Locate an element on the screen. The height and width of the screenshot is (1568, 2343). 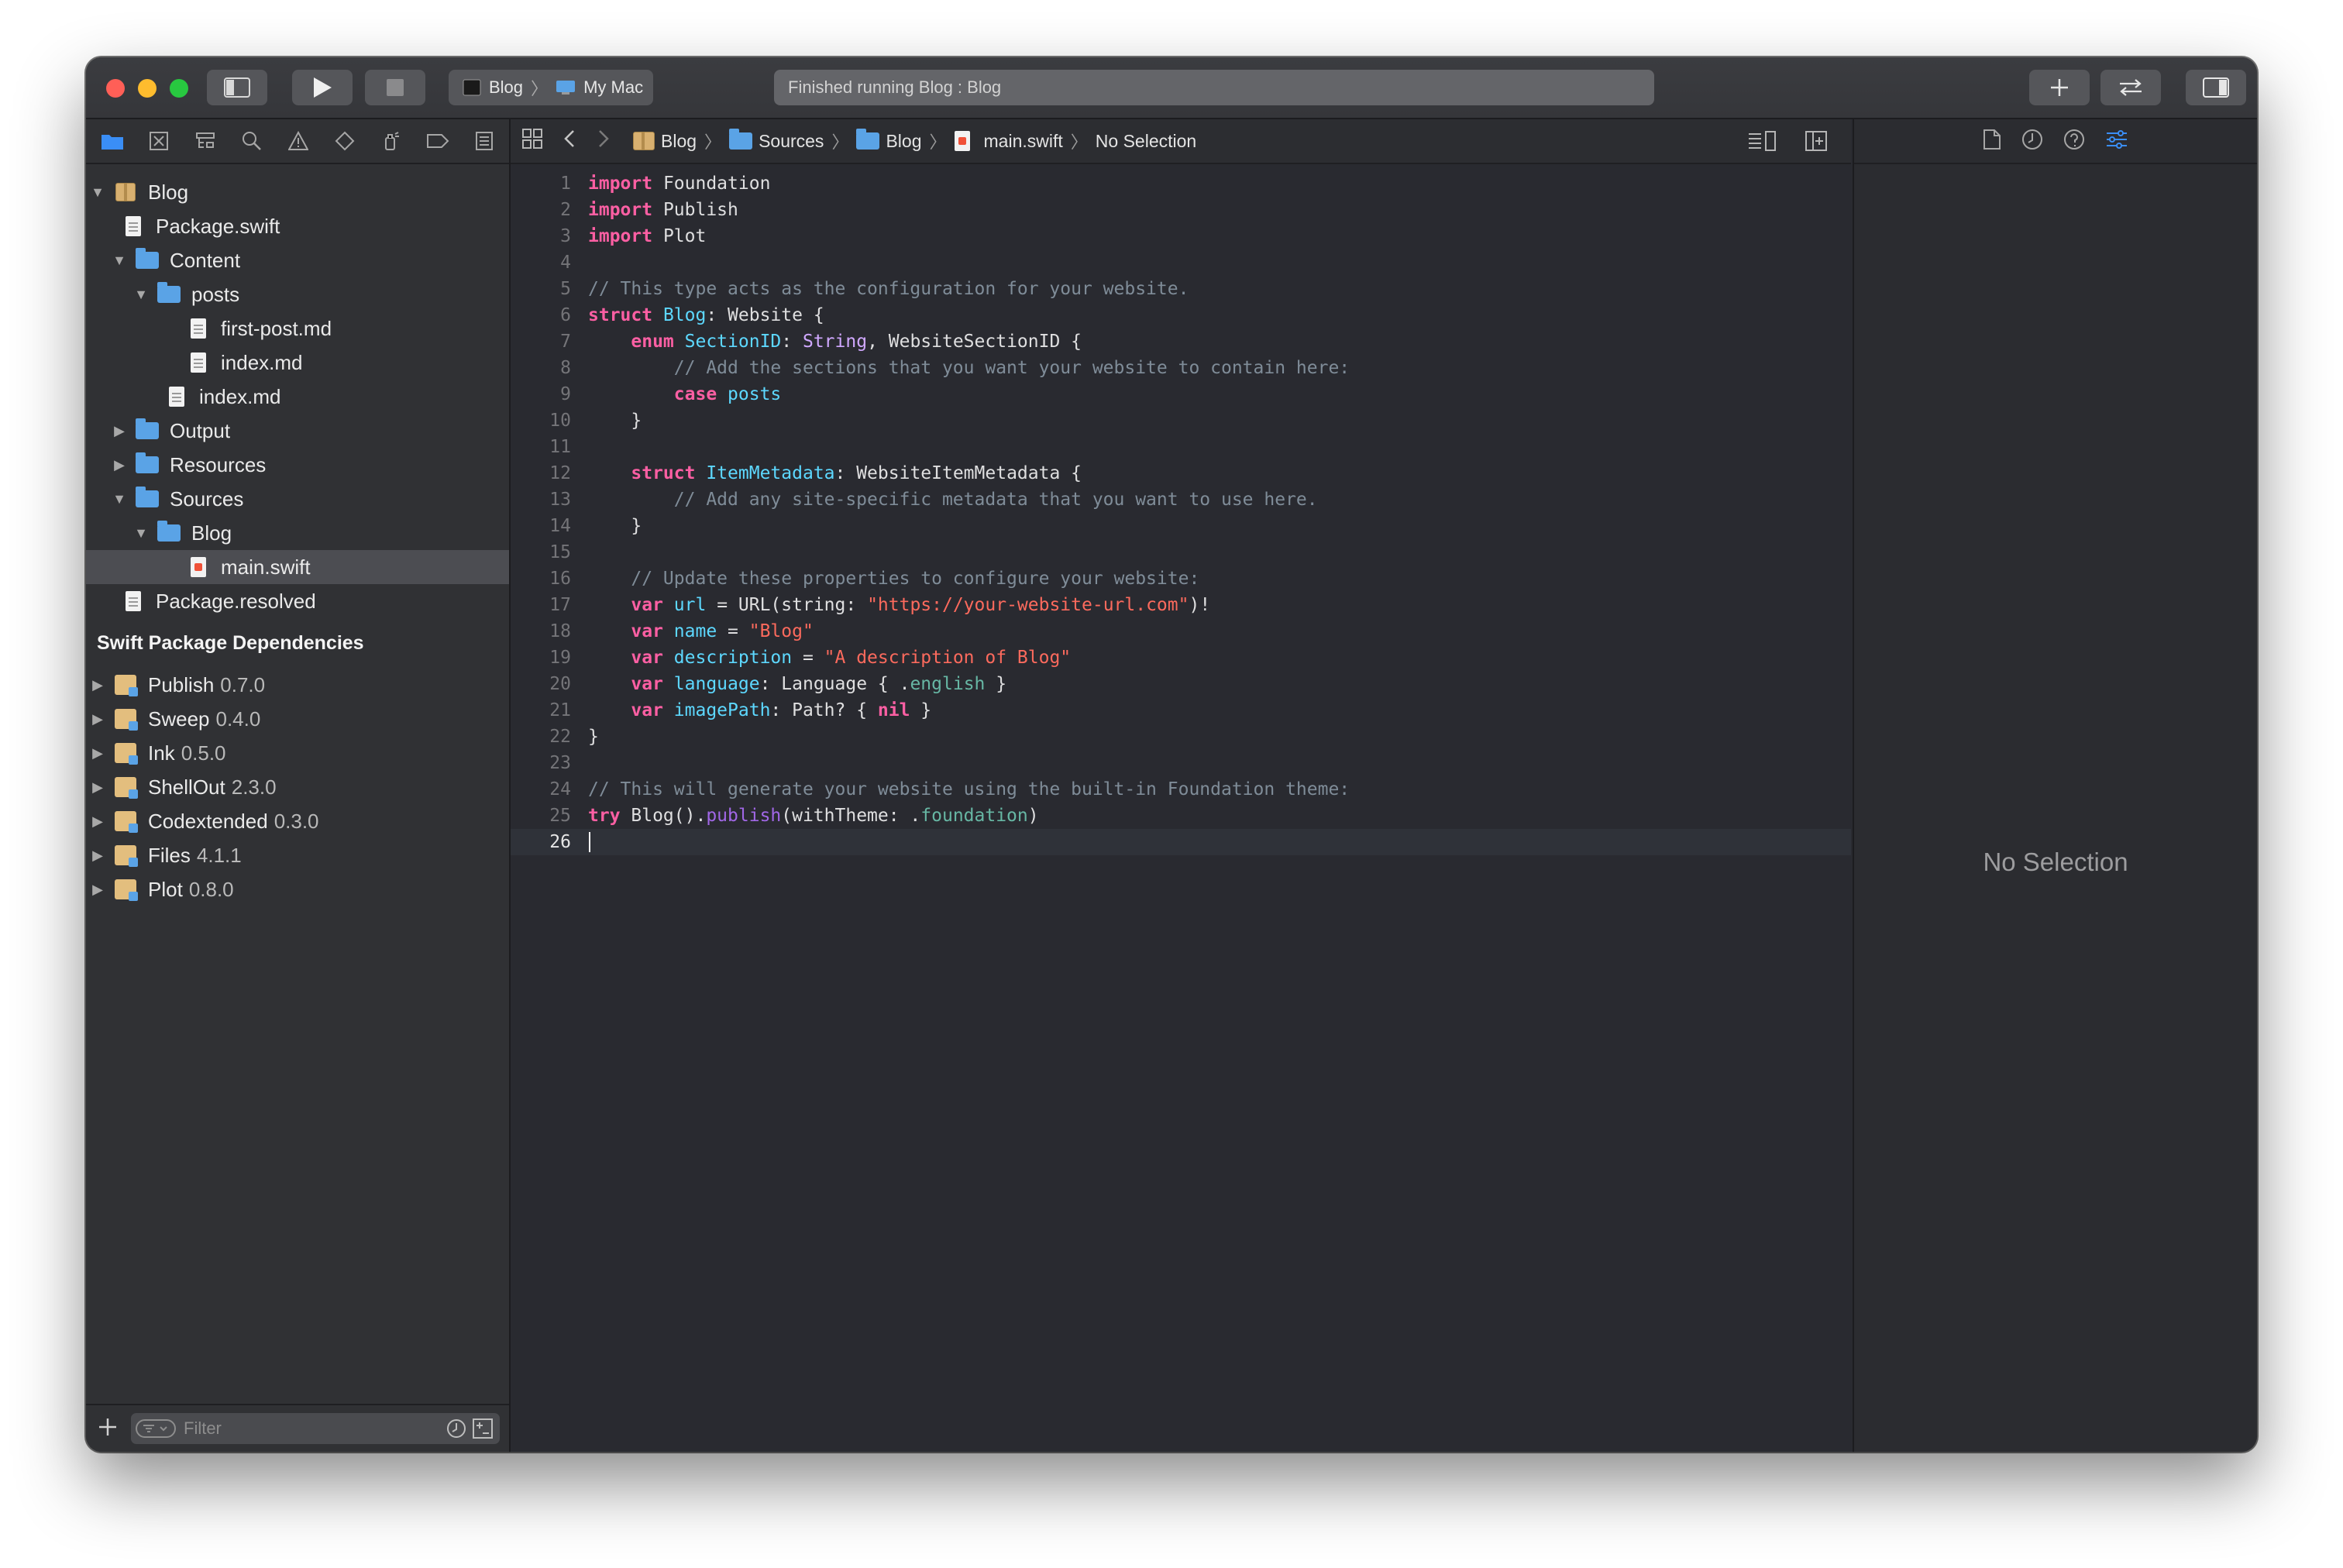
tree-item-package-resolved: Package.resolved is located at coordinates (297, 601).